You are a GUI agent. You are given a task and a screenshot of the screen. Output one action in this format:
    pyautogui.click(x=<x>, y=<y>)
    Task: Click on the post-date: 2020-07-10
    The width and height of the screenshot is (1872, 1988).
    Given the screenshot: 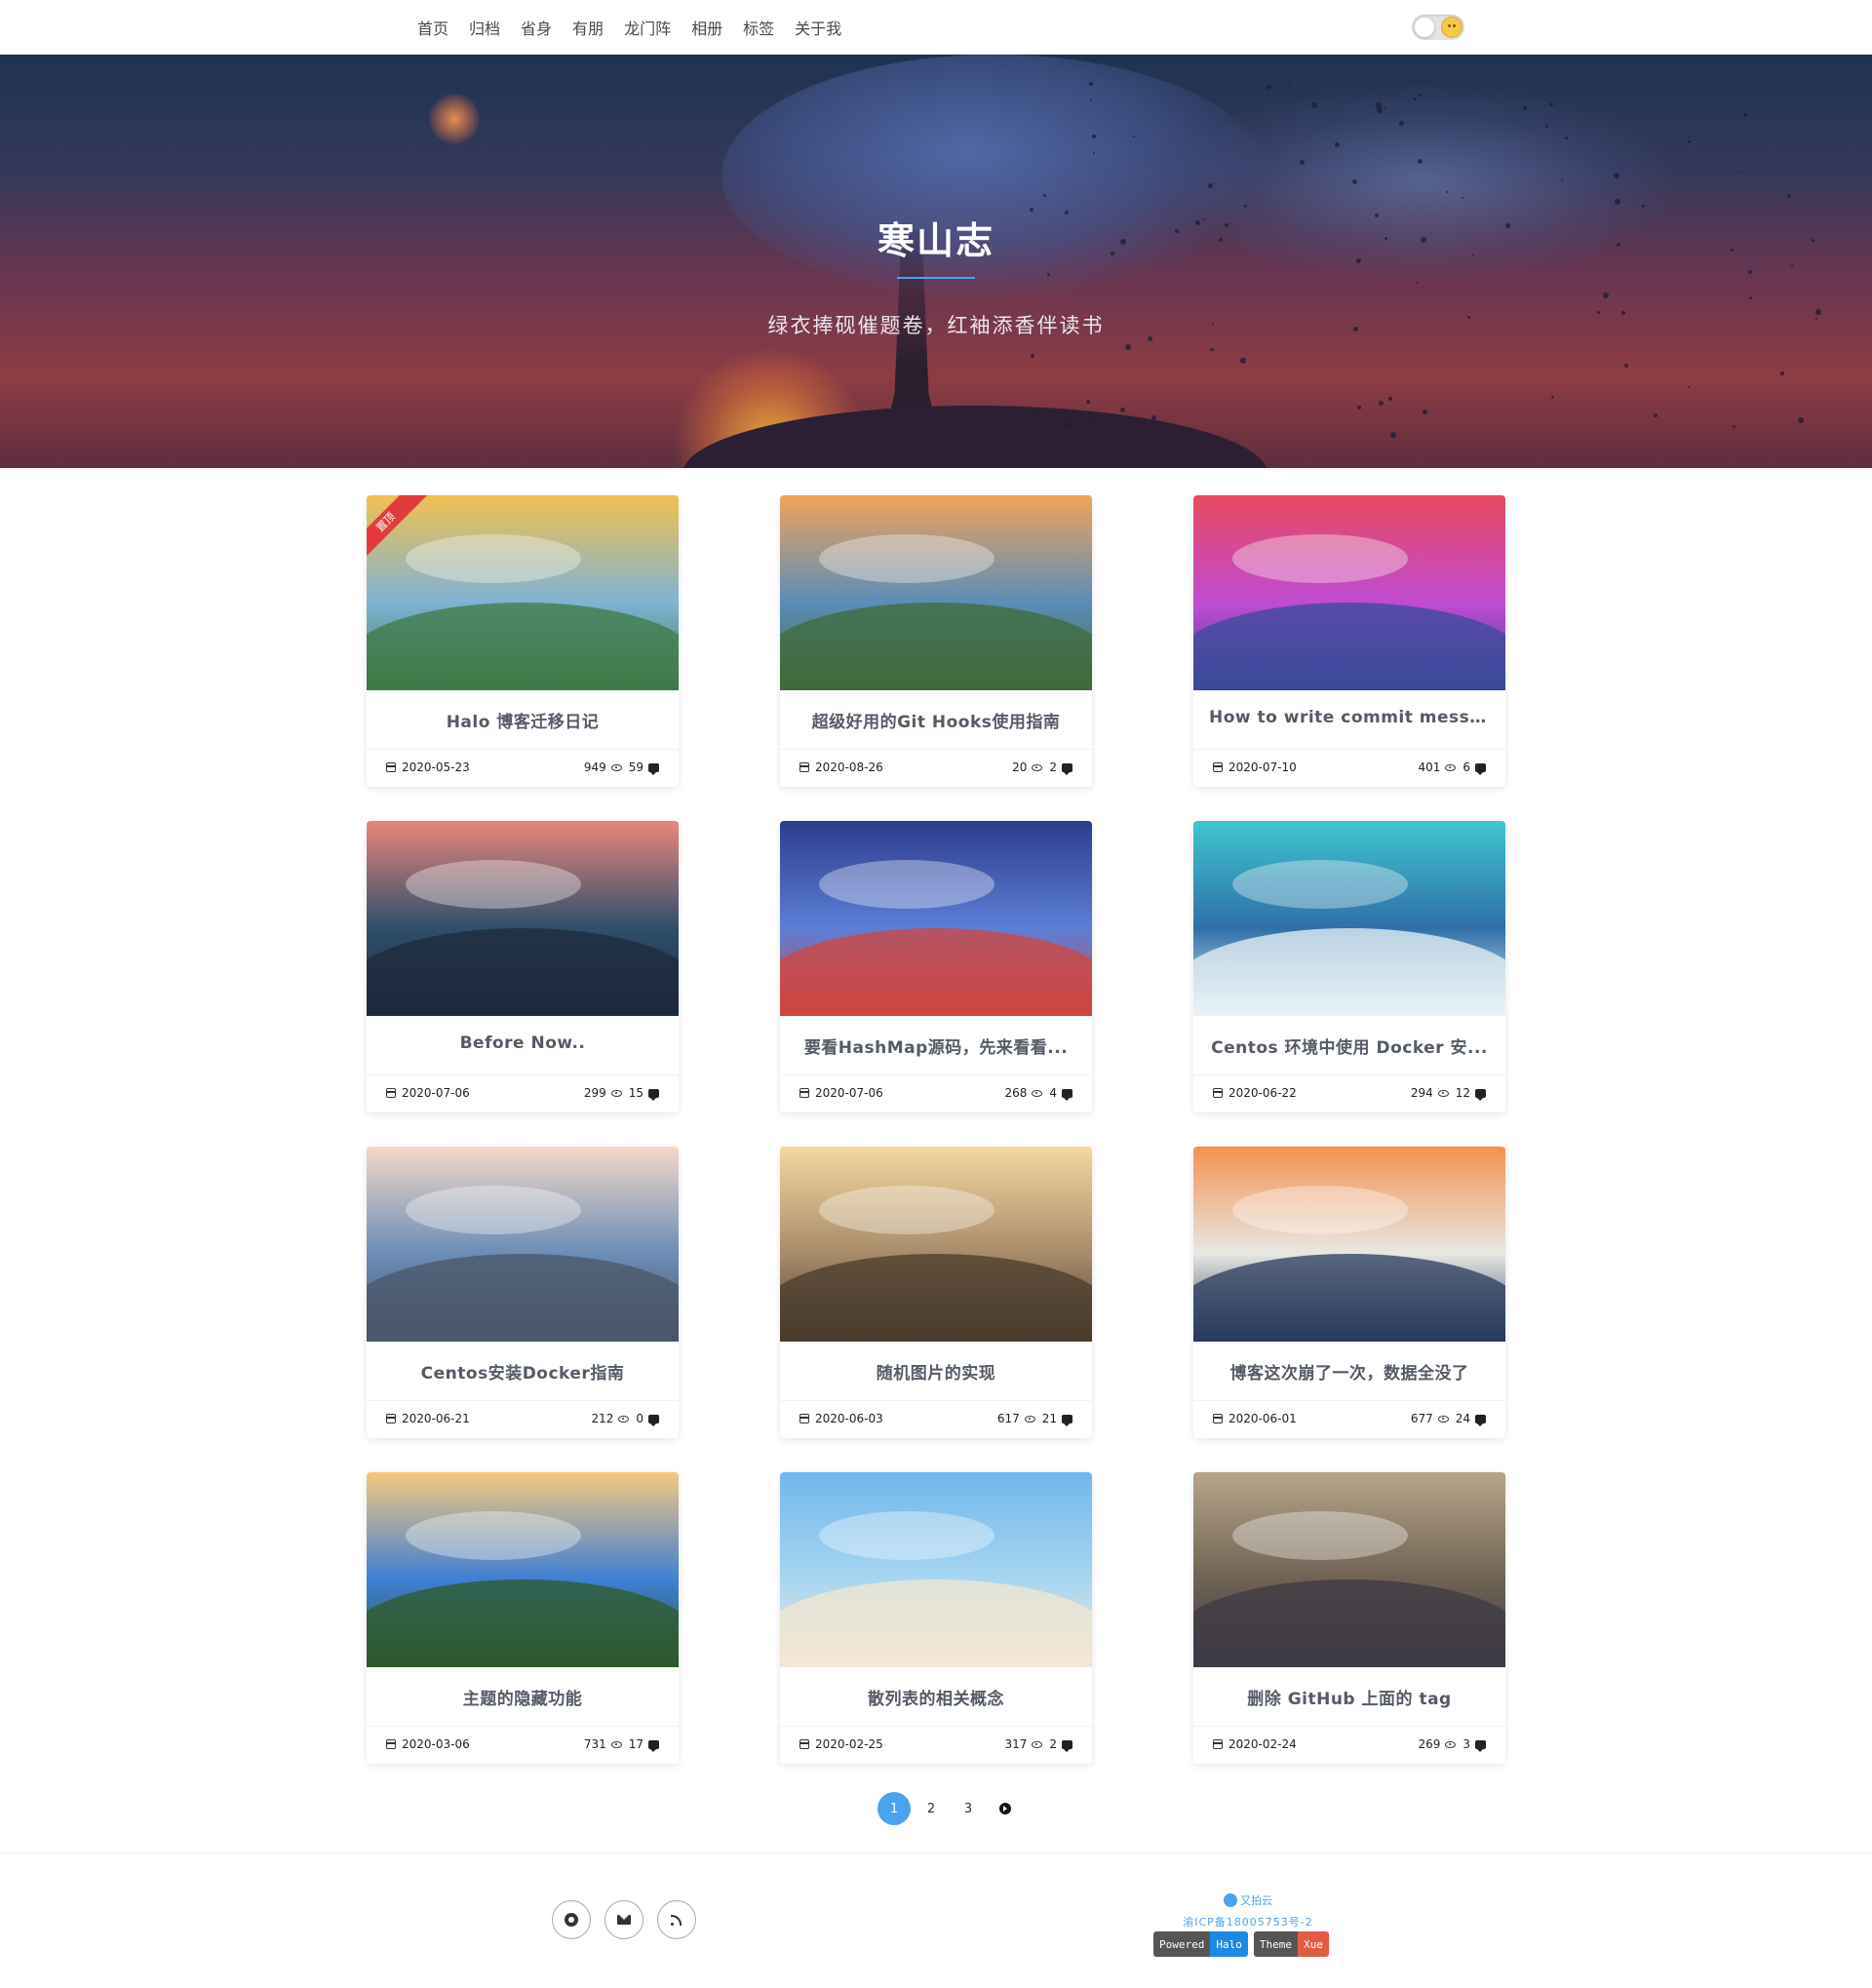 What is the action you would take?
    pyautogui.click(x=1255, y=767)
    